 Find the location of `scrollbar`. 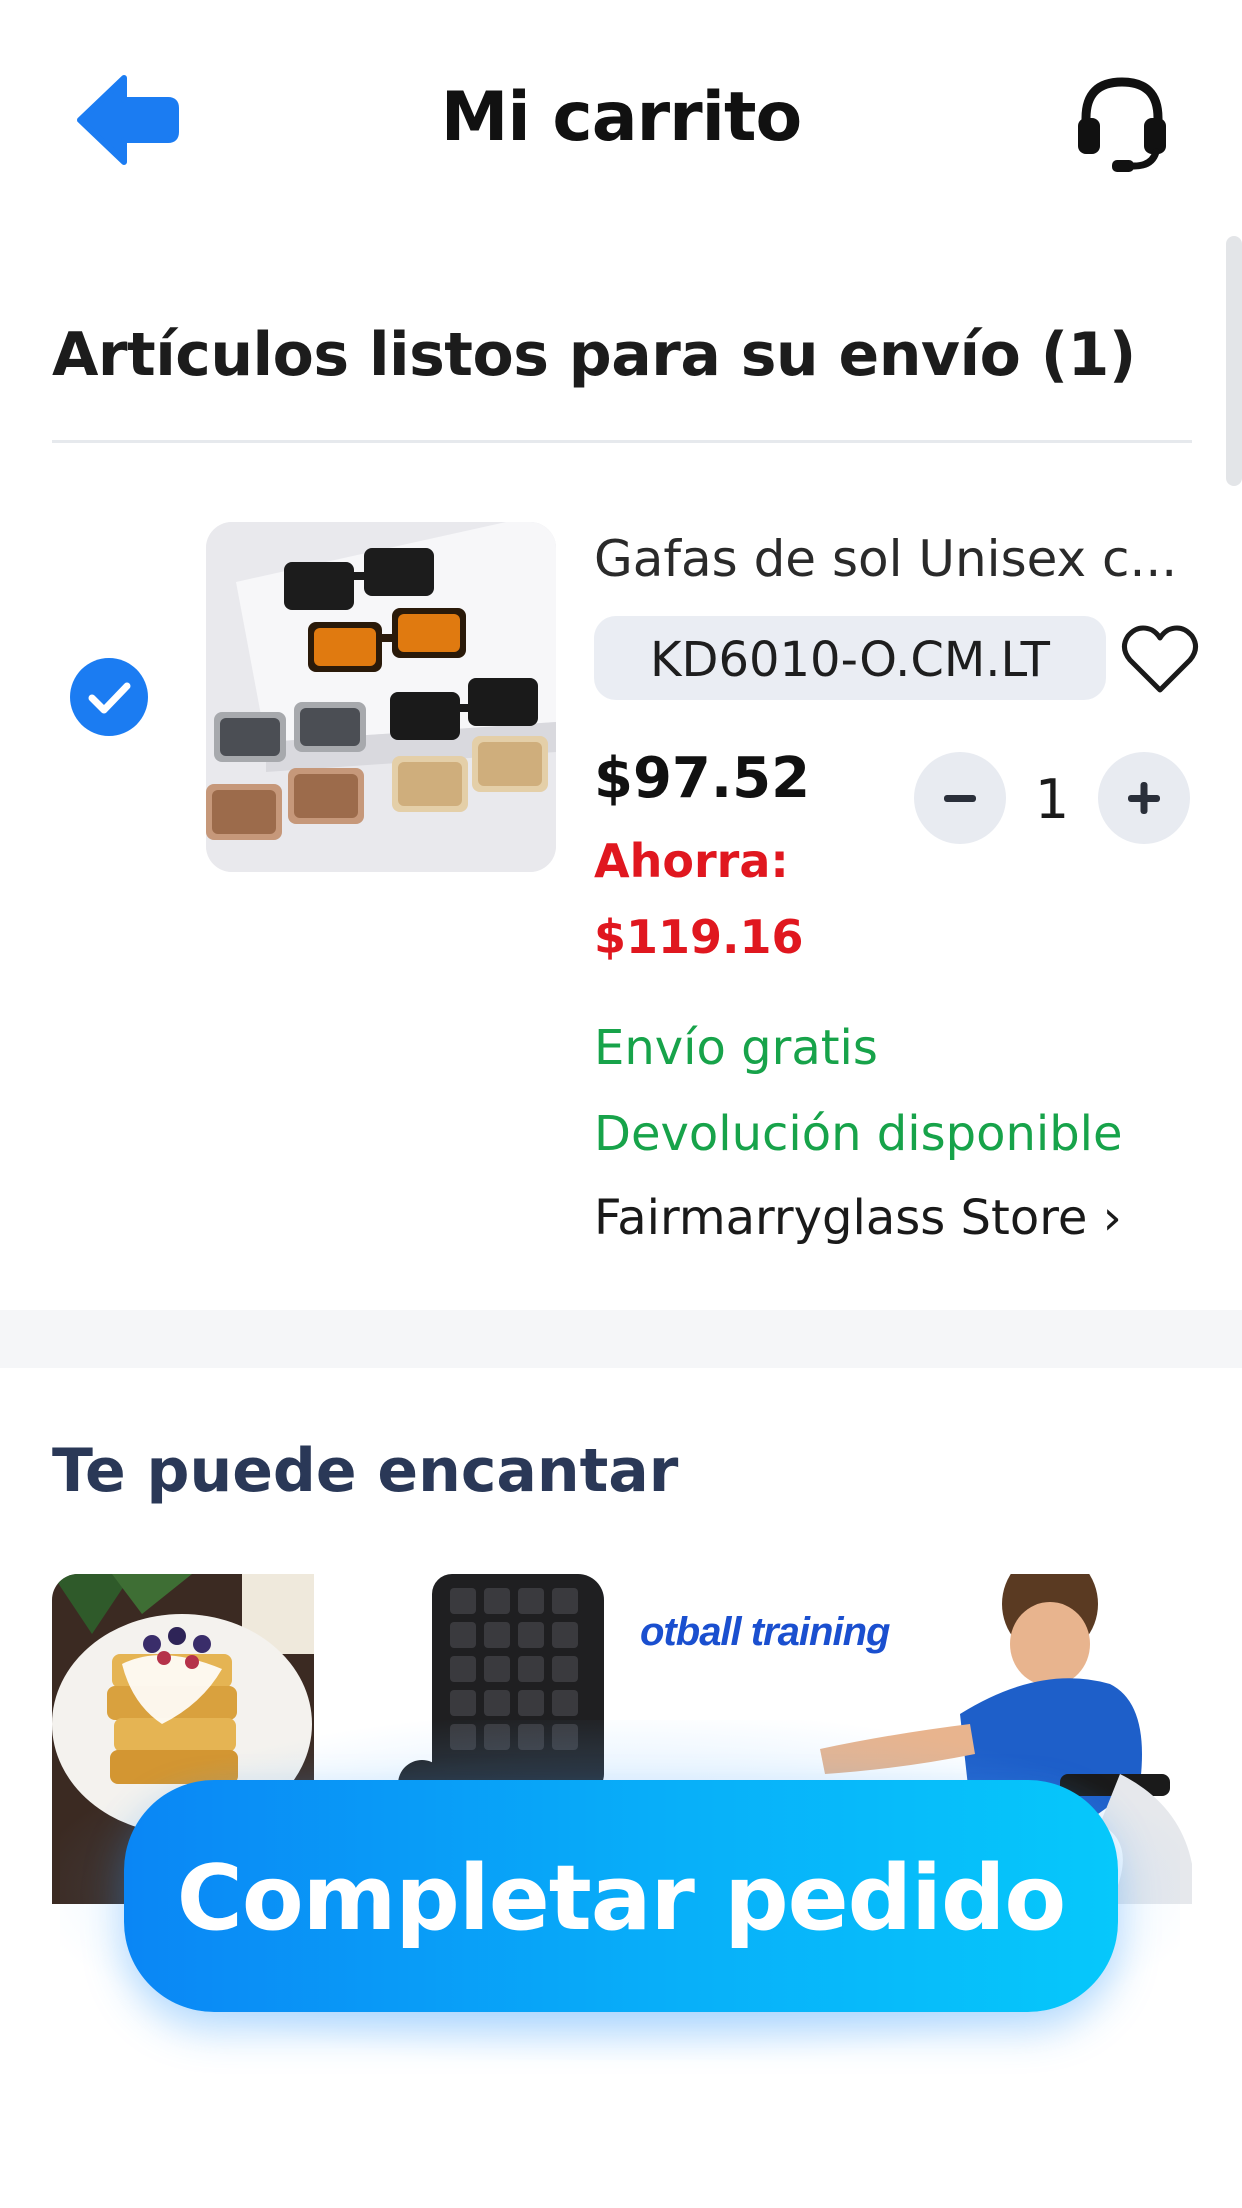

scrollbar is located at coordinates (1234, 361).